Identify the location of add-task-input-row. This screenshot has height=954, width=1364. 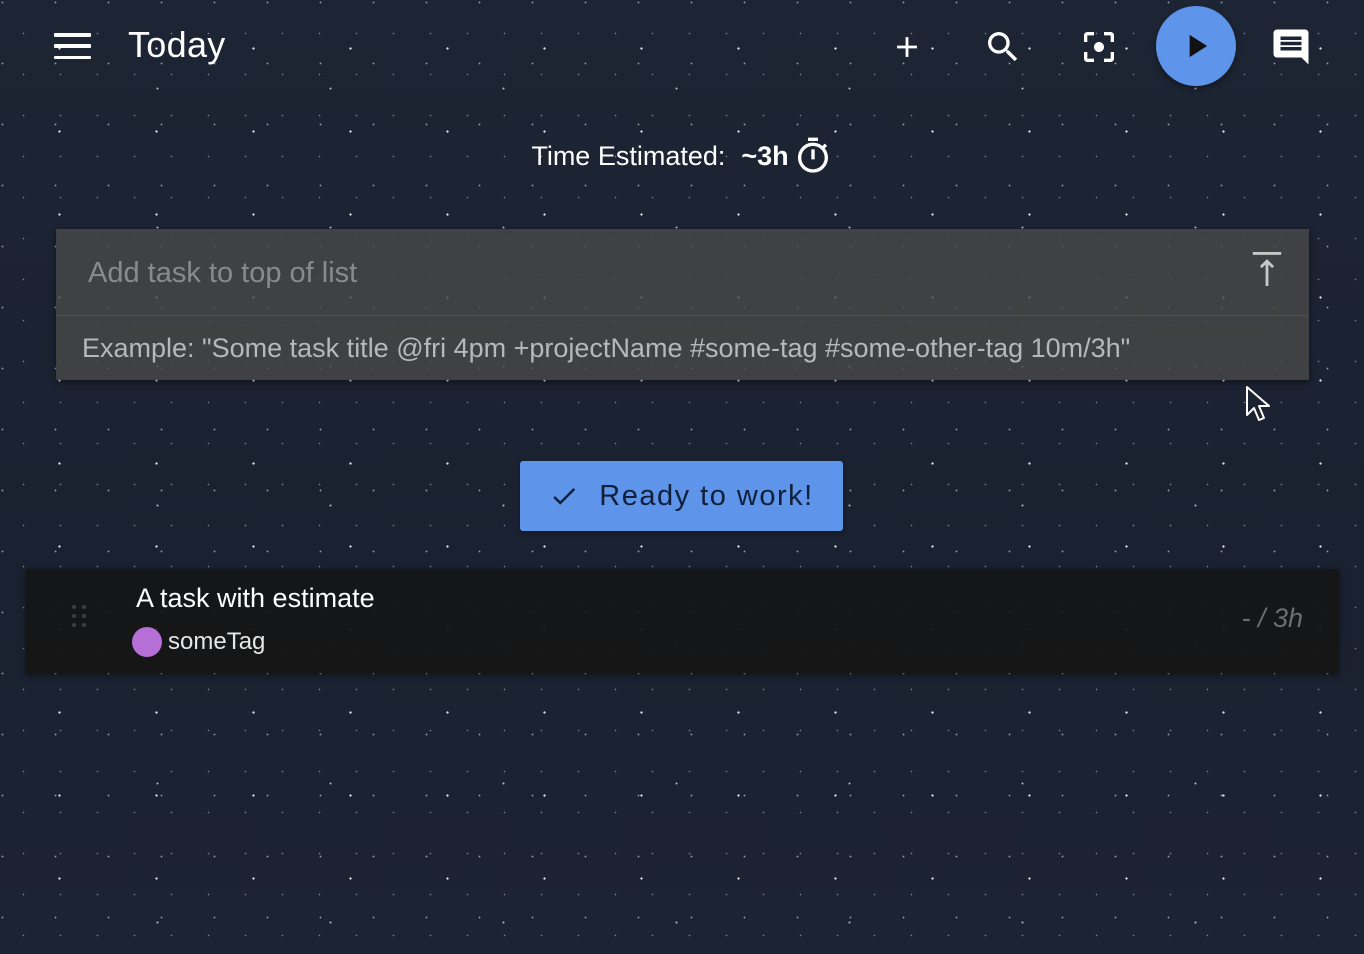
(682, 272).